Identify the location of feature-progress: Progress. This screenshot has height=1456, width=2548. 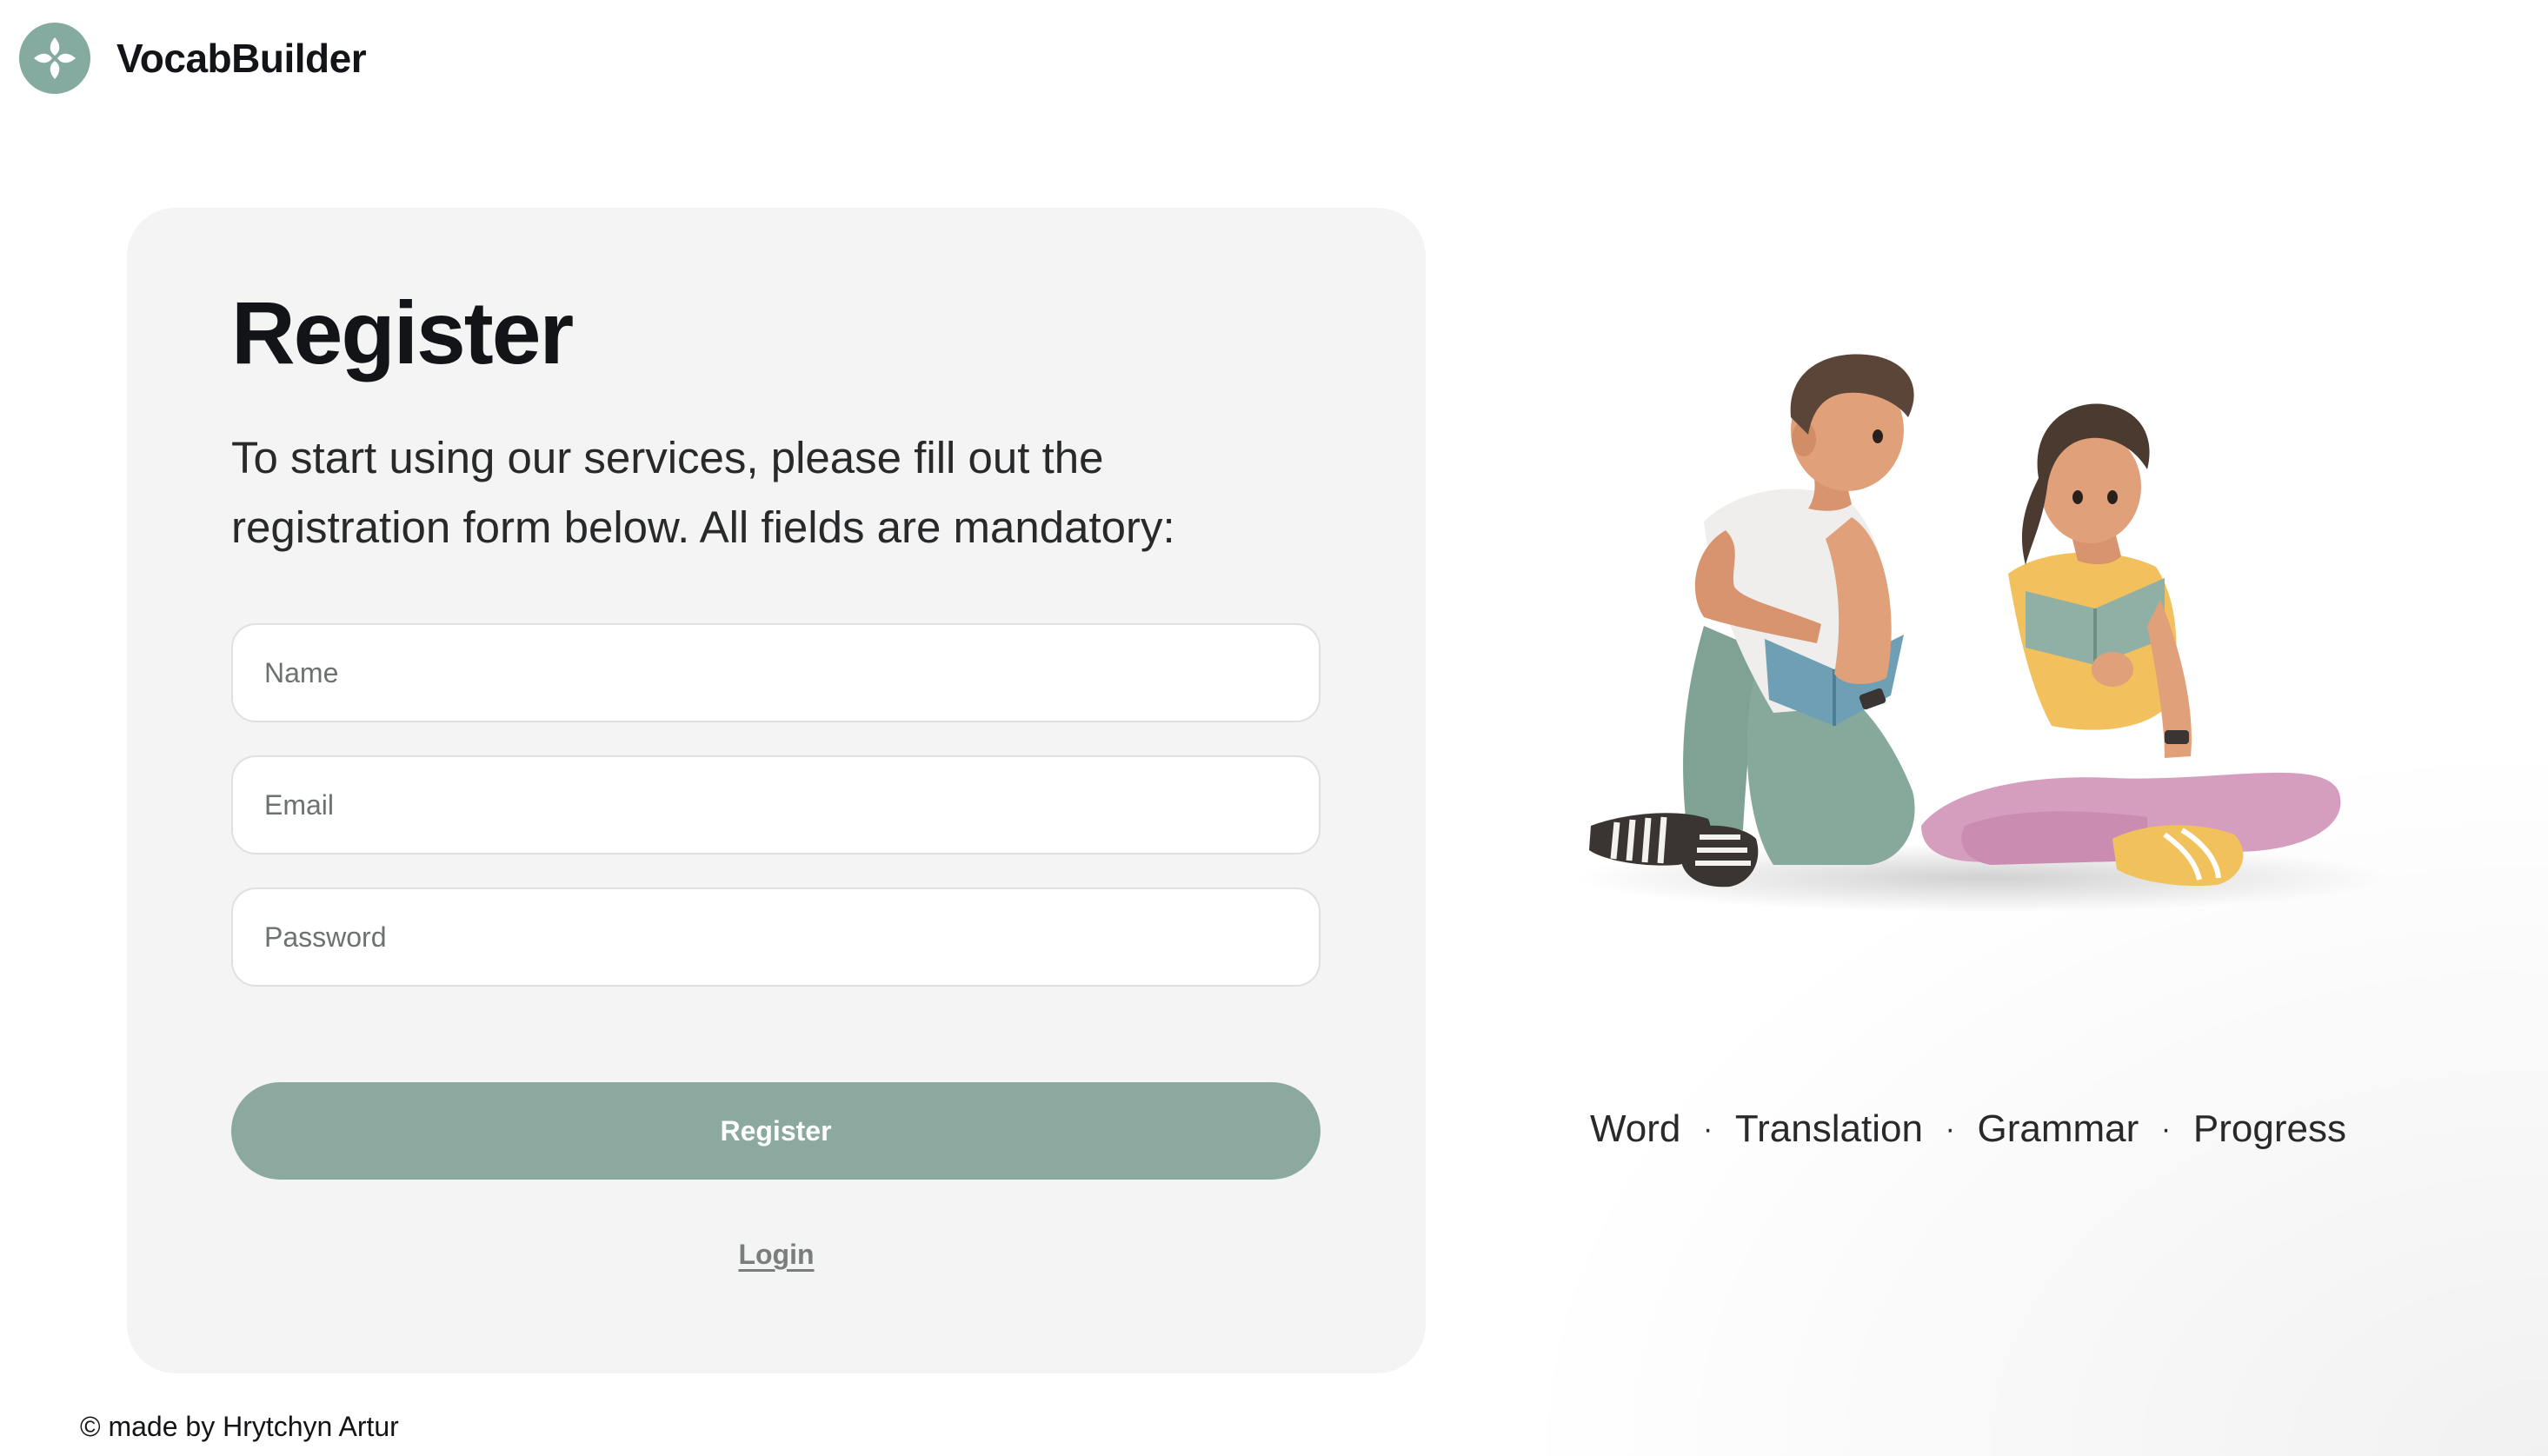
(2269, 1128).